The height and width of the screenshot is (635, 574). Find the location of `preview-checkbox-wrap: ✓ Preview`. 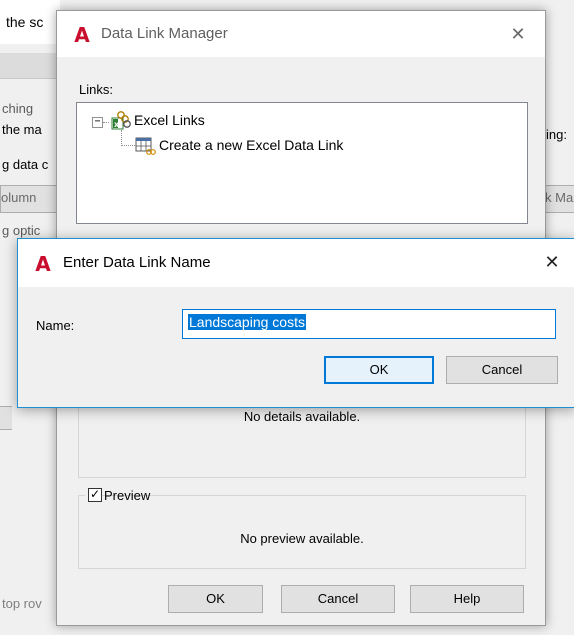

preview-checkbox-wrap: ✓ Preview is located at coordinates (117, 496).